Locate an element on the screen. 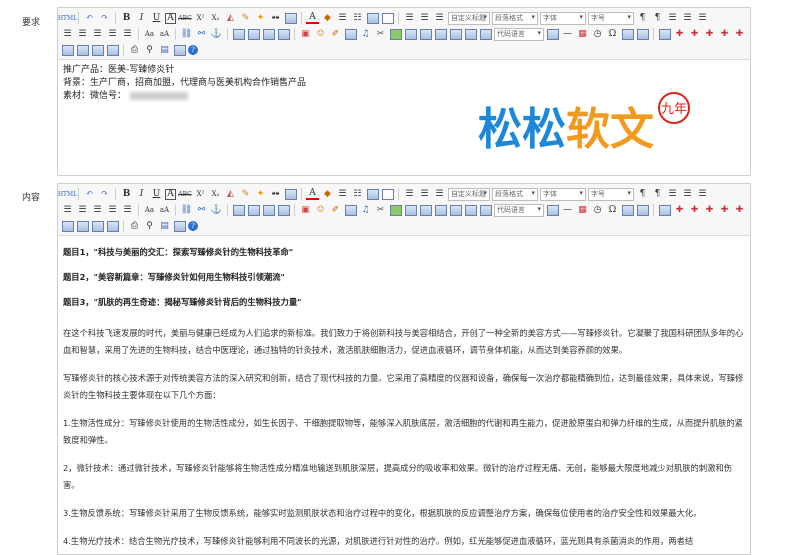 The width and height of the screenshot is (800, 555). music-icon: ♫ is located at coordinates (365, 210).